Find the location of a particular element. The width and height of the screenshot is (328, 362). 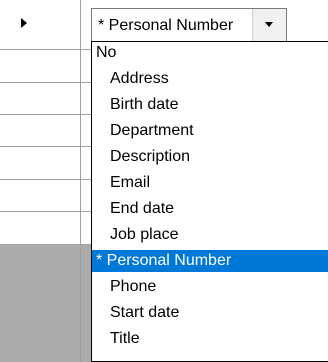

list-item-department: Department is located at coordinates (210, 131).